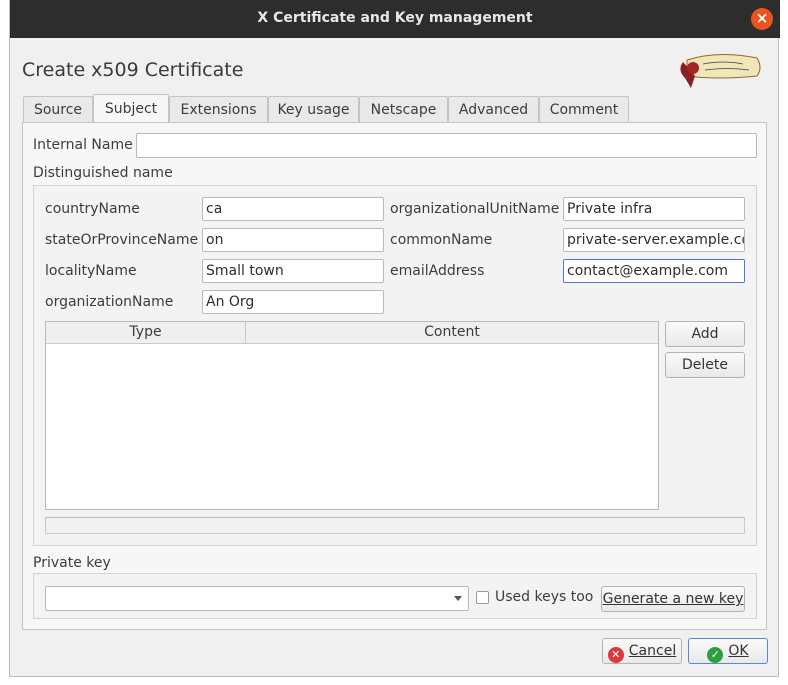 The width and height of the screenshot is (788, 685). What do you see at coordinates (482, 597) in the screenshot?
I see `used-keys-checkbox` at bounding box center [482, 597].